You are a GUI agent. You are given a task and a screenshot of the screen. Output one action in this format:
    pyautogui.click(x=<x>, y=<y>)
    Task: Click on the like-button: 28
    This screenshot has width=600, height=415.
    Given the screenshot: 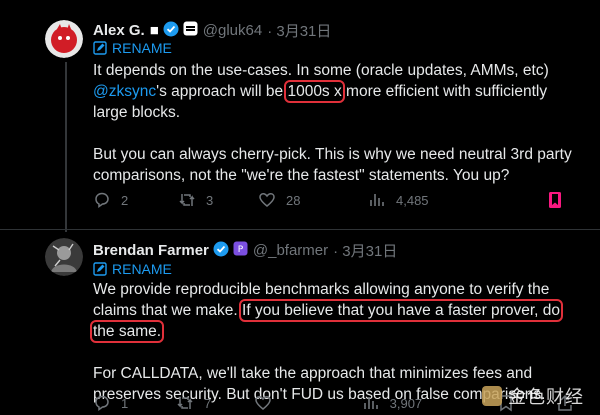 What is the action you would take?
    pyautogui.click(x=313, y=200)
    